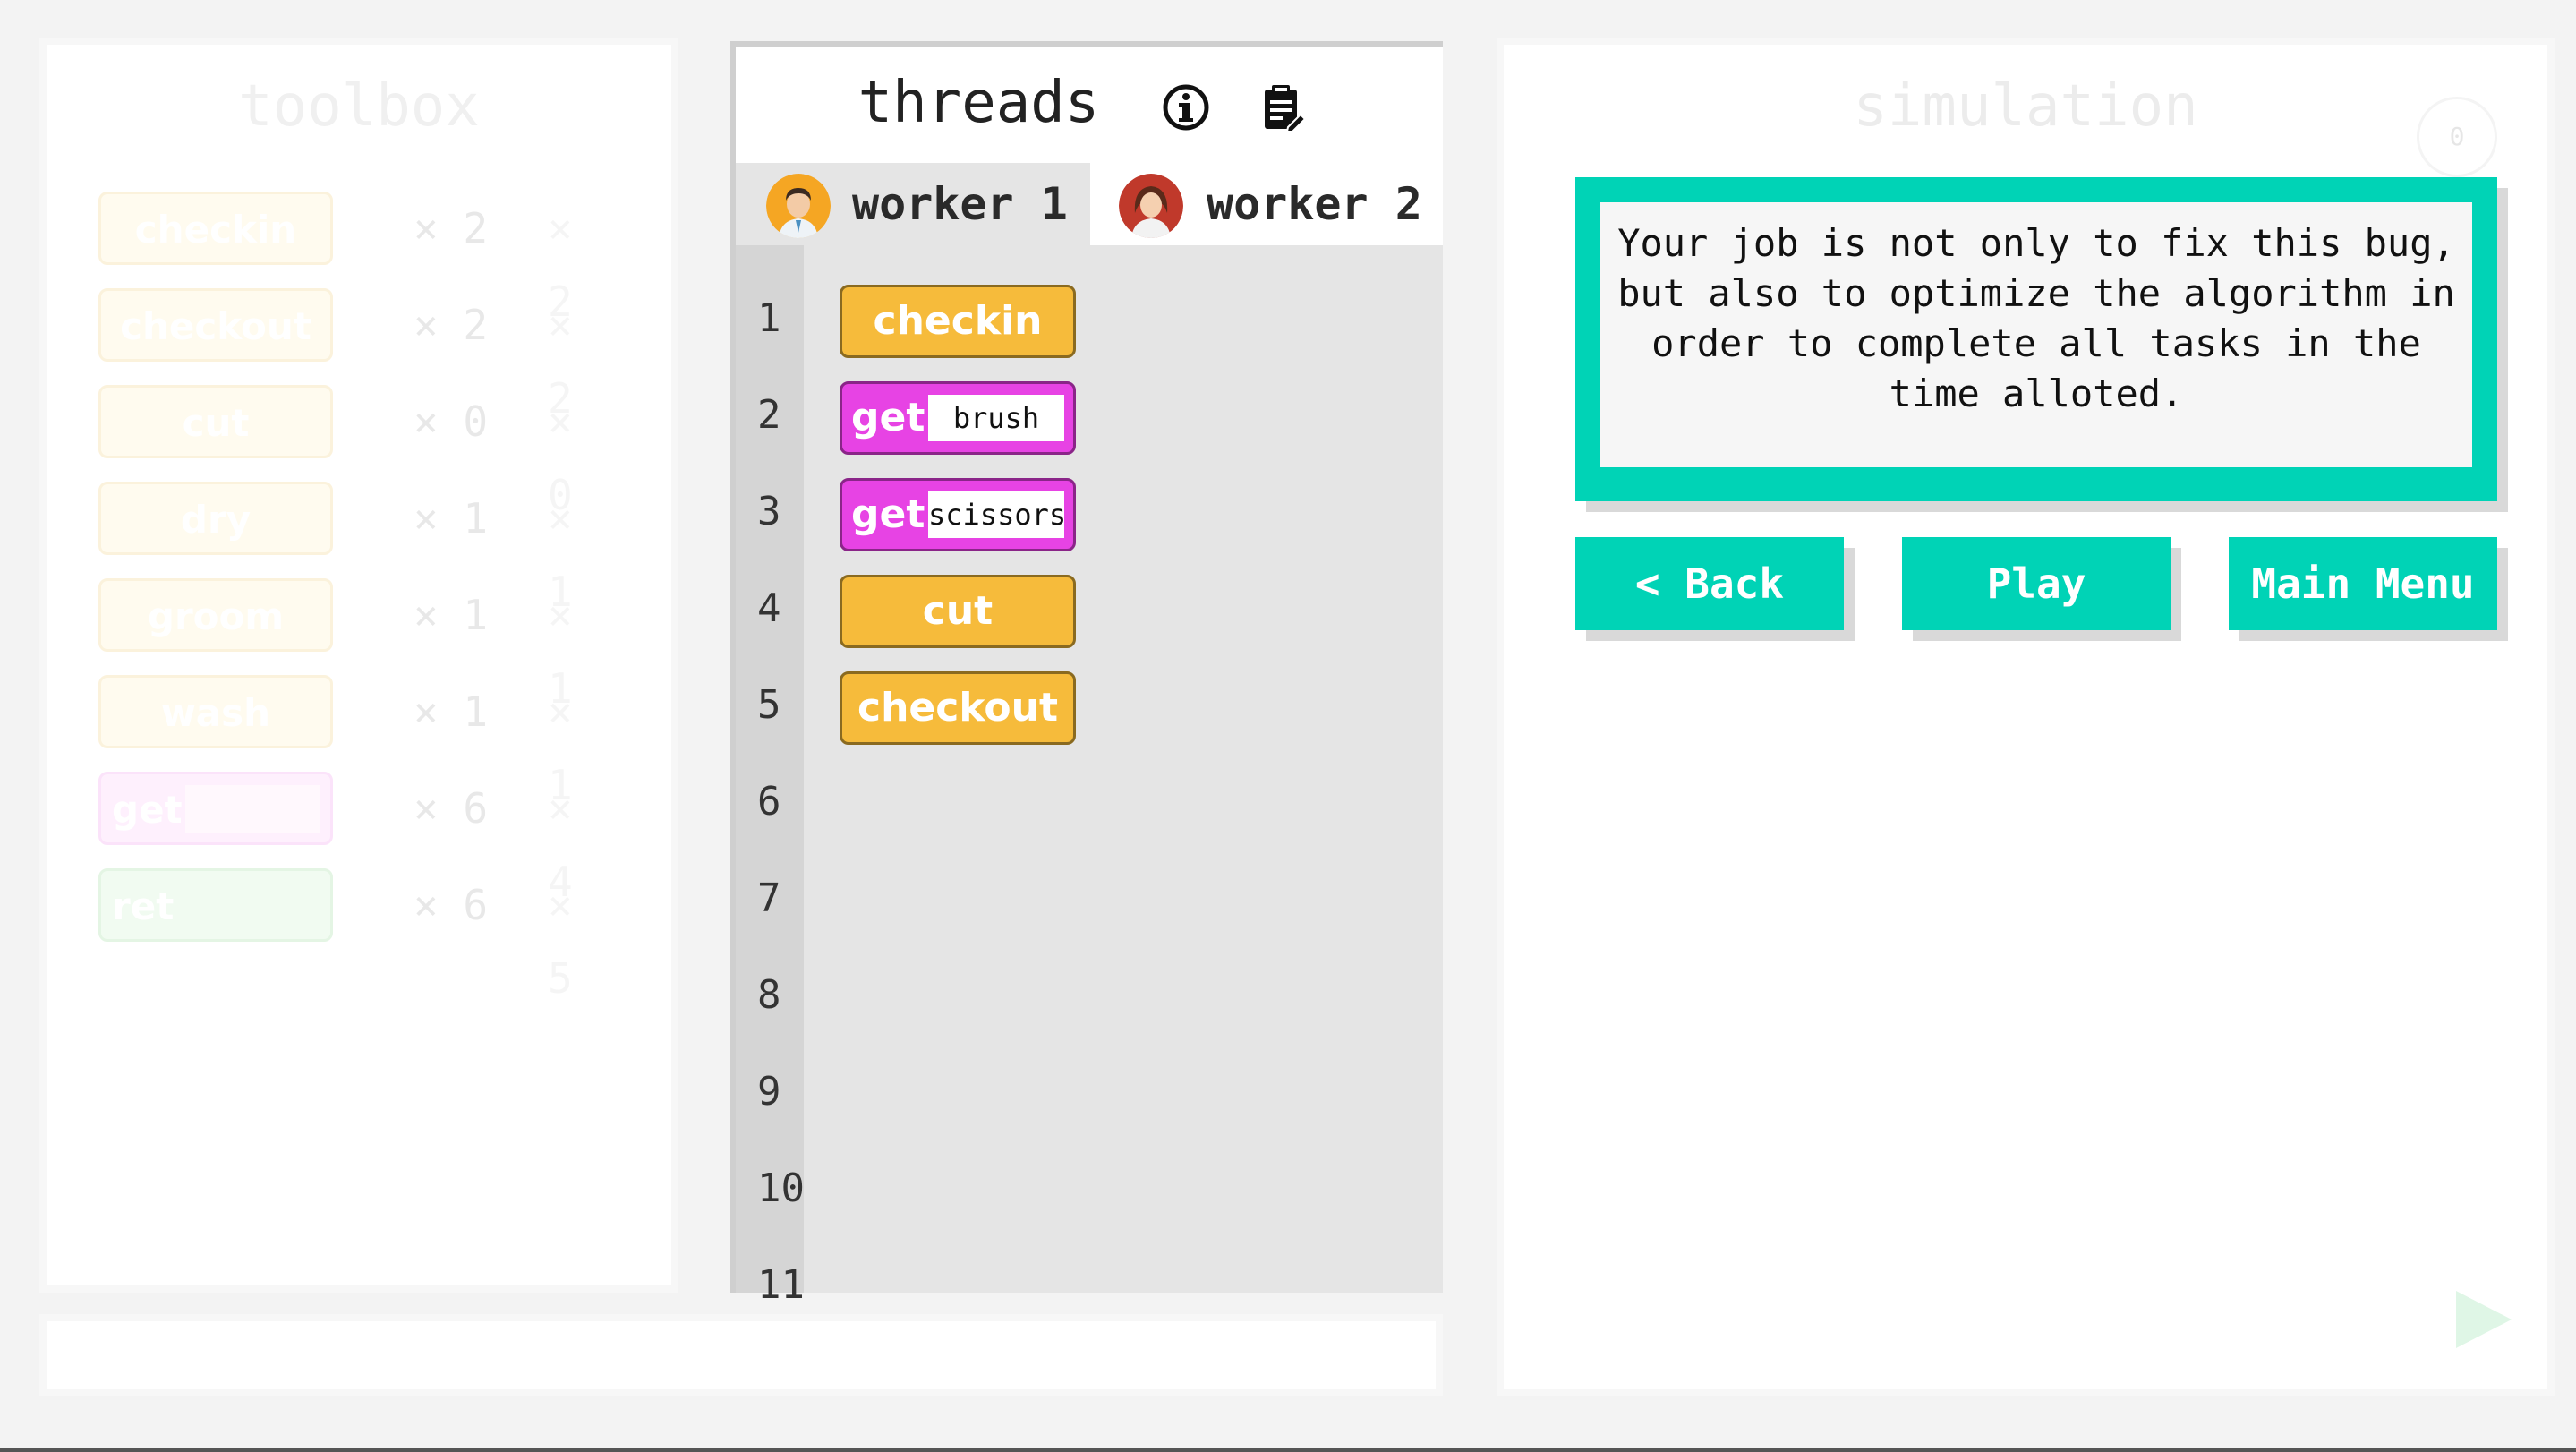  What do you see at coordinates (215, 228) in the screenshot?
I see `toolbox-block-checkin: checkin` at bounding box center [215, 228].